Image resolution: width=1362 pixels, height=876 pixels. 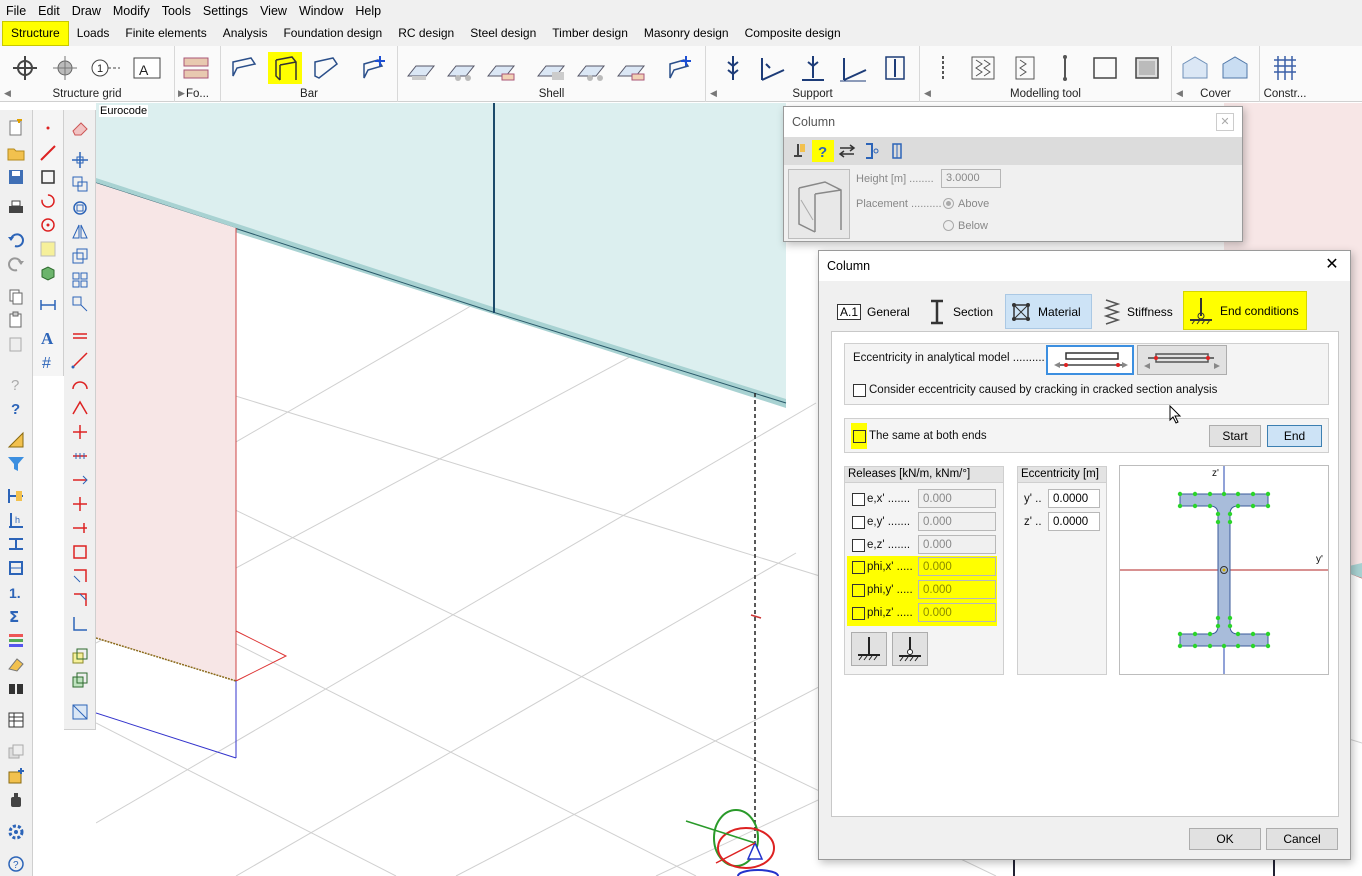 What do you see at coordinates (80, 256) in the screenshot?
I see `scale-icon` at bounding box center [80, 256].